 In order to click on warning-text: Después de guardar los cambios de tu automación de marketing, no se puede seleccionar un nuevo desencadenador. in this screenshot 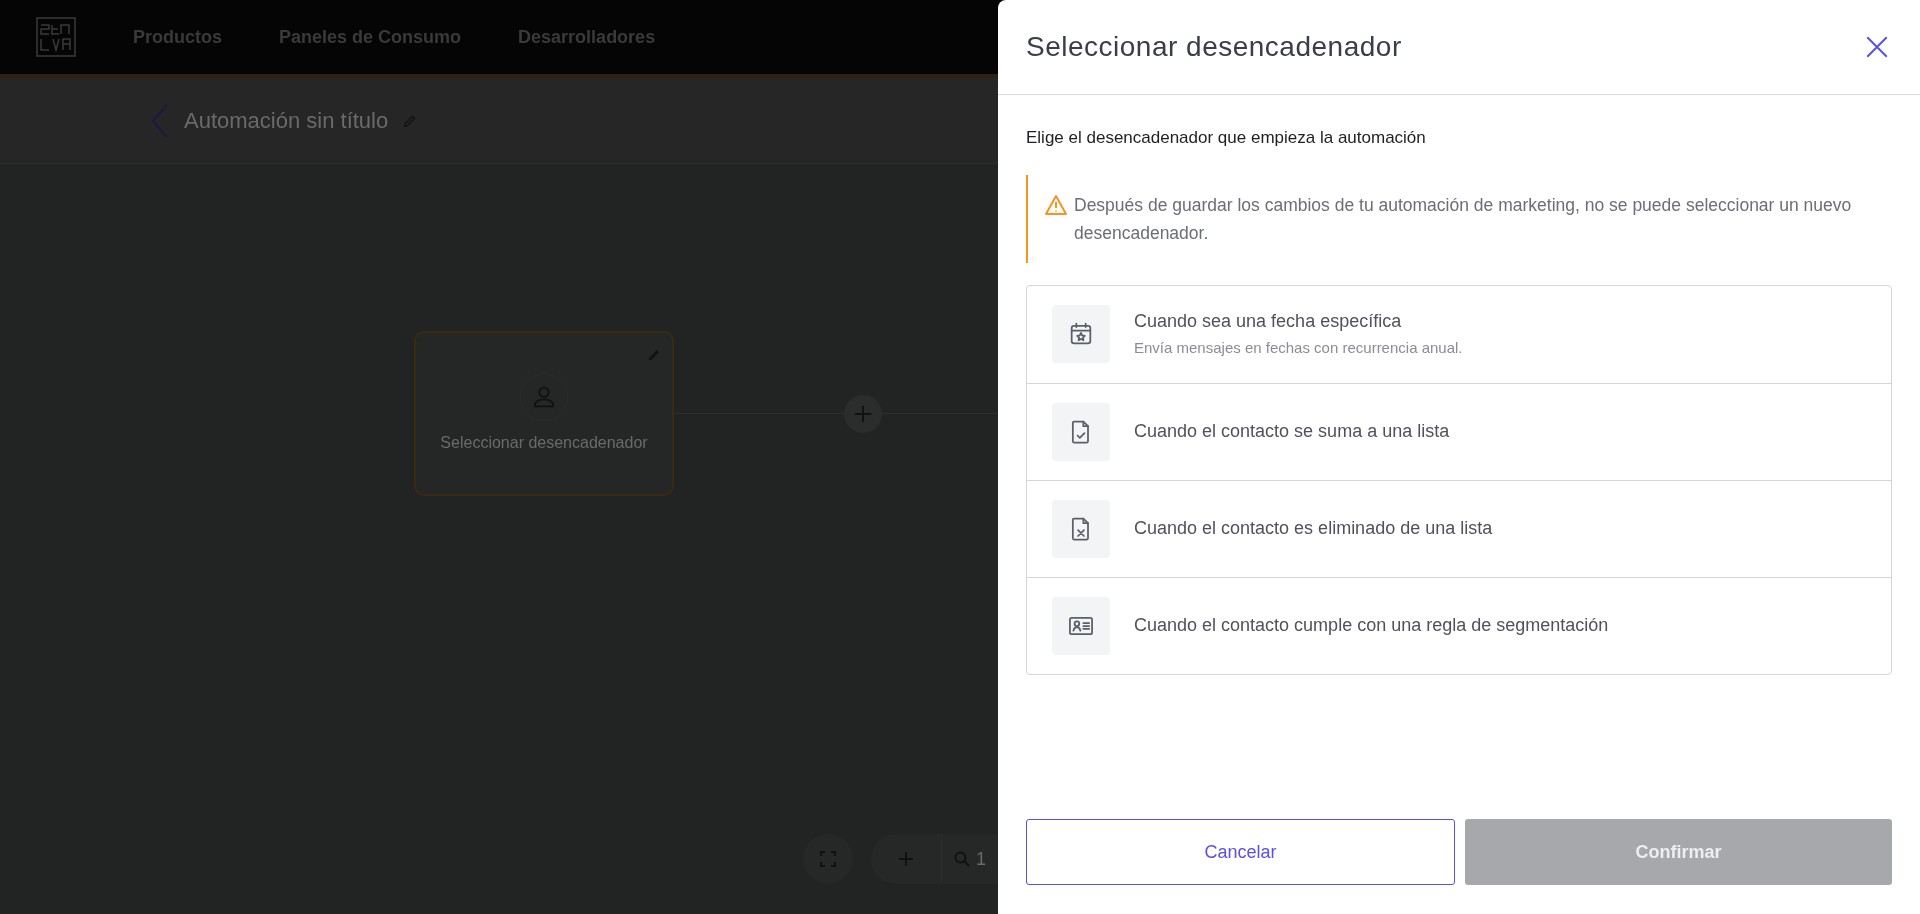, I will do `click(1463, 219)`.